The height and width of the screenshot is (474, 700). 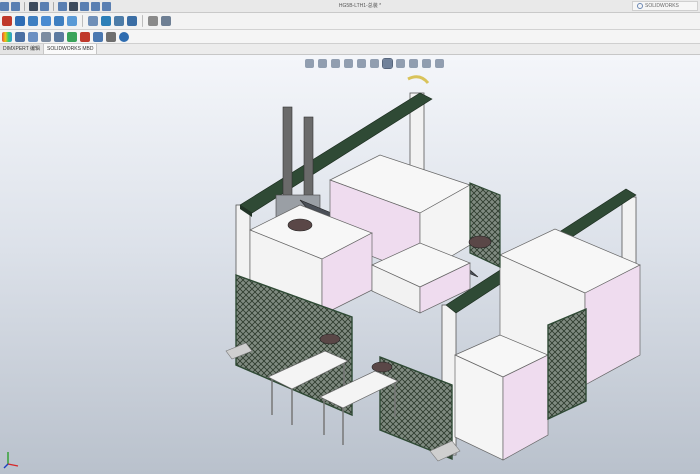 What do you see at coordinates (22, 49) in the screenshot?
I see `tab-dimxpert: DIMXPERT 编辑` at bounding box center [22, 49].